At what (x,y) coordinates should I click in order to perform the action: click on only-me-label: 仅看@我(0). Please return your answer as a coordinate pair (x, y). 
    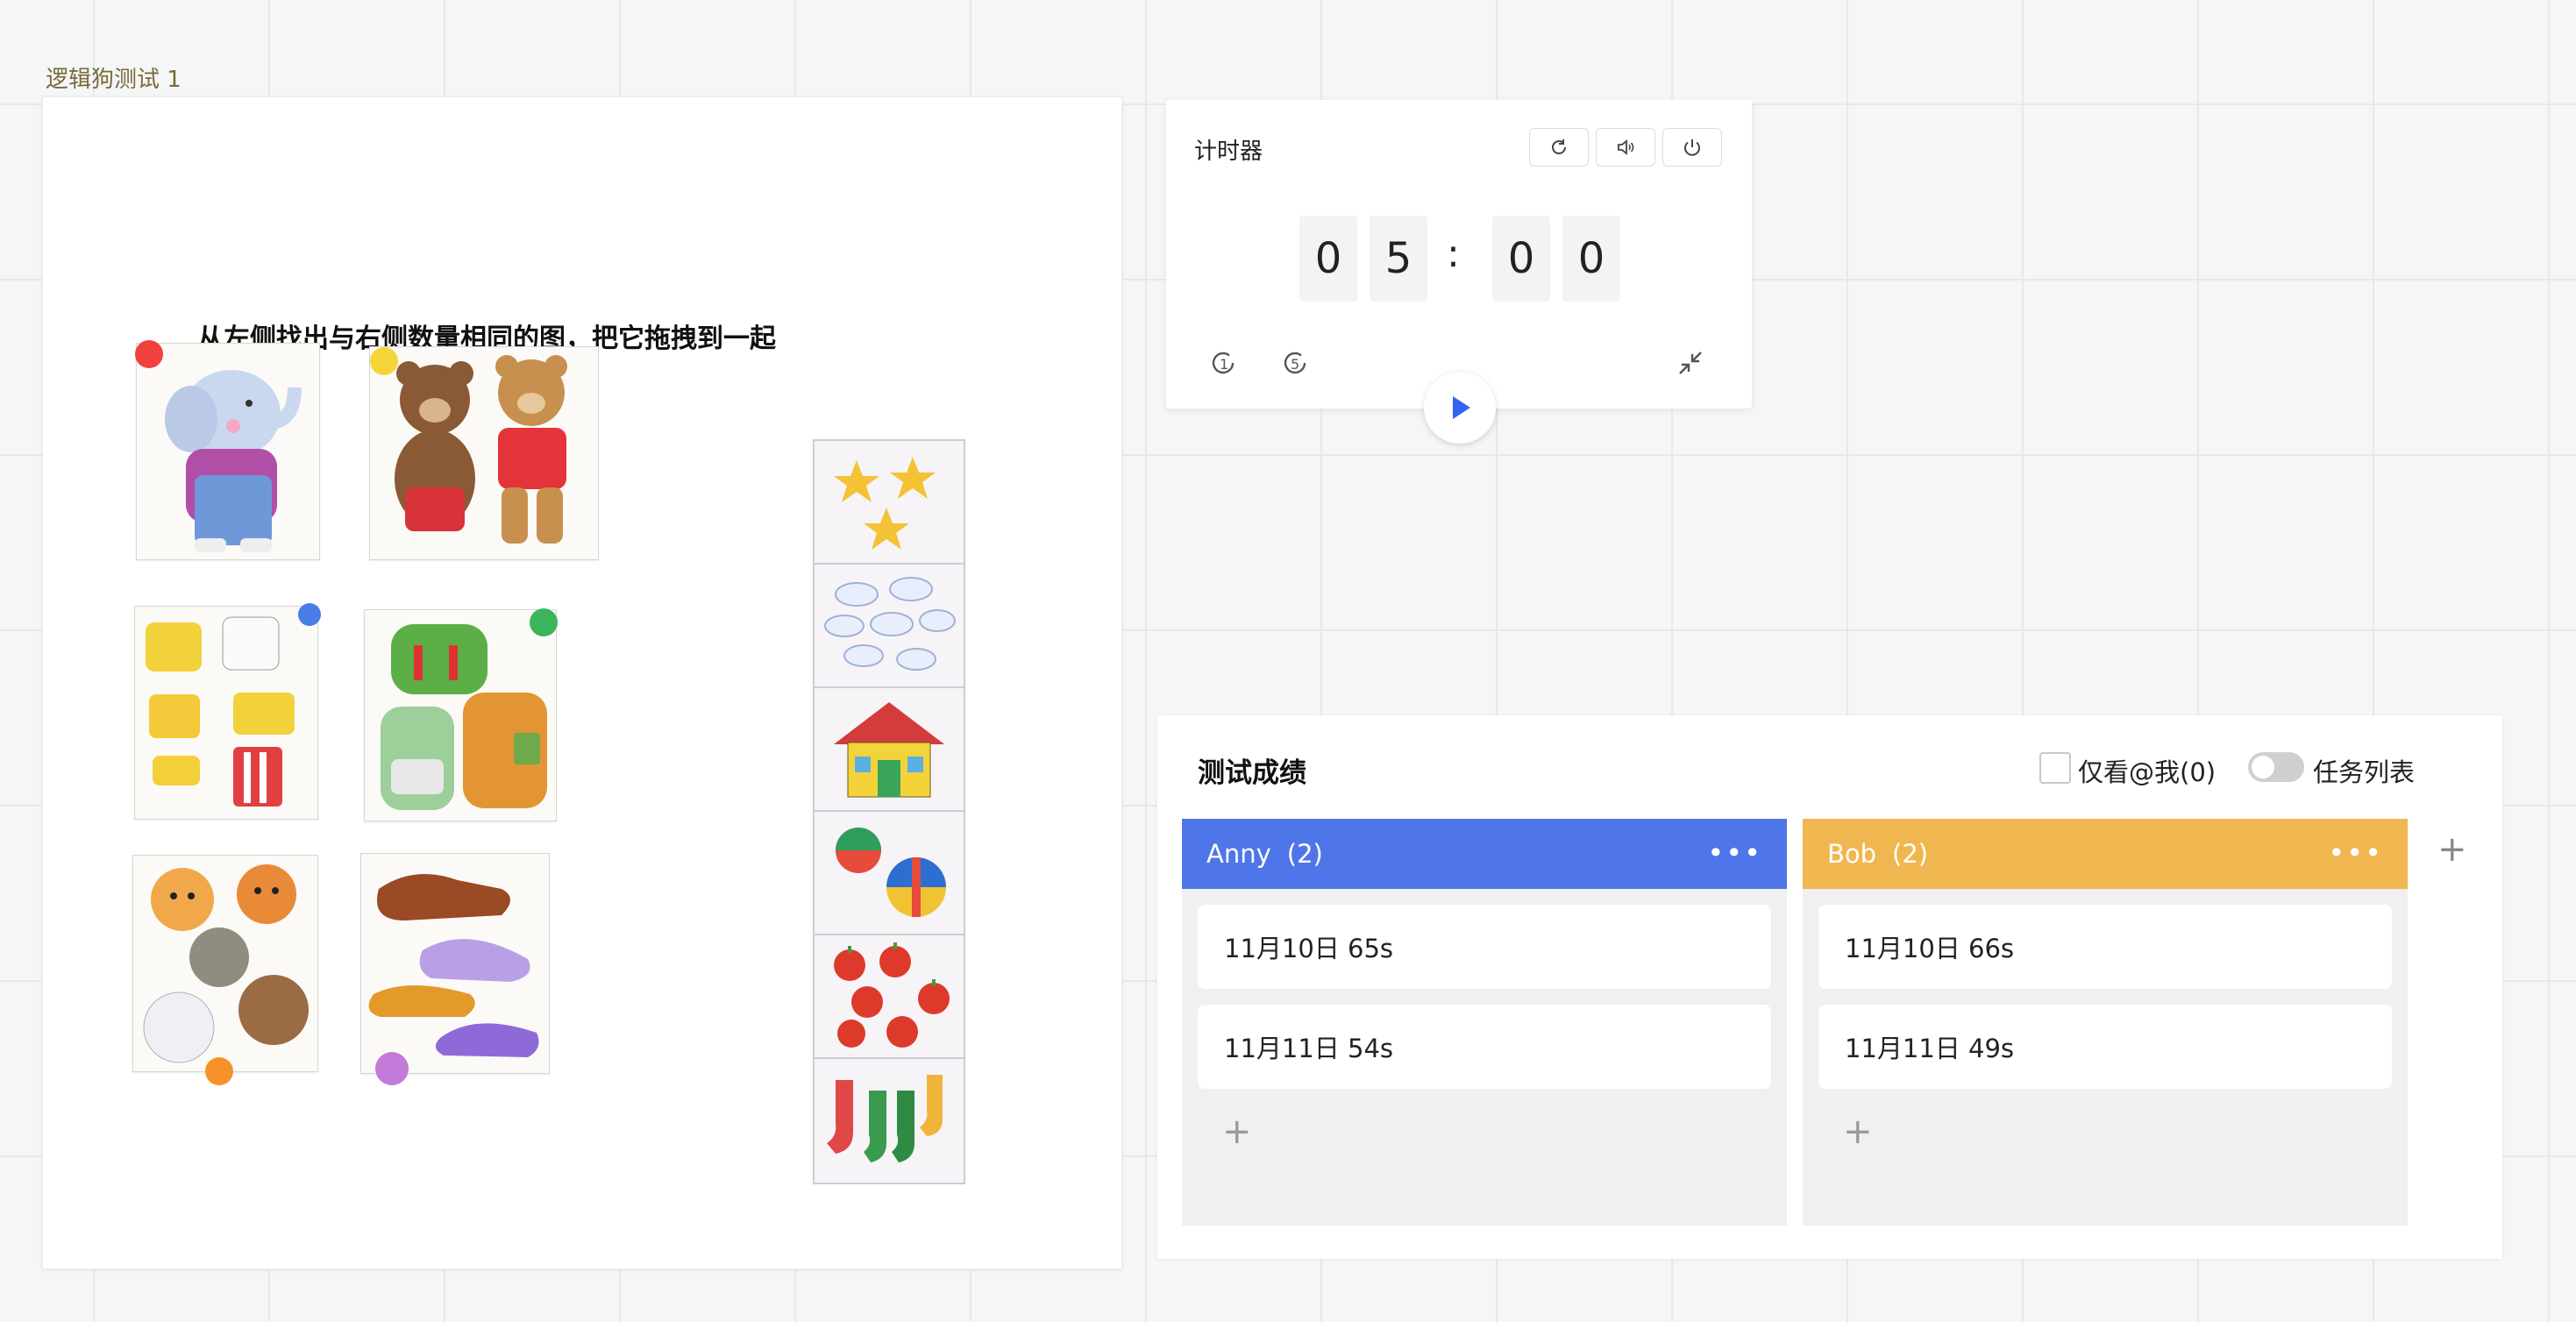
    Looking at the image, I should click on (2147, 770).